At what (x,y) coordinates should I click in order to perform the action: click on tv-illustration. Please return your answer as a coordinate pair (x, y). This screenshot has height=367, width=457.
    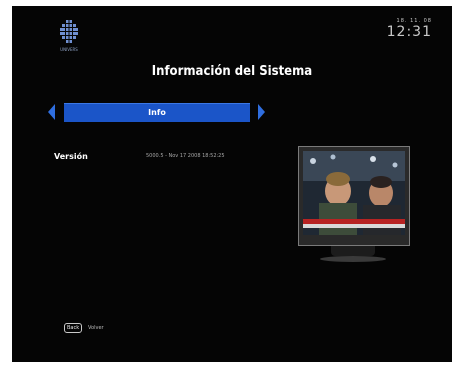
    Looking at the image, I should click on (354, 206).